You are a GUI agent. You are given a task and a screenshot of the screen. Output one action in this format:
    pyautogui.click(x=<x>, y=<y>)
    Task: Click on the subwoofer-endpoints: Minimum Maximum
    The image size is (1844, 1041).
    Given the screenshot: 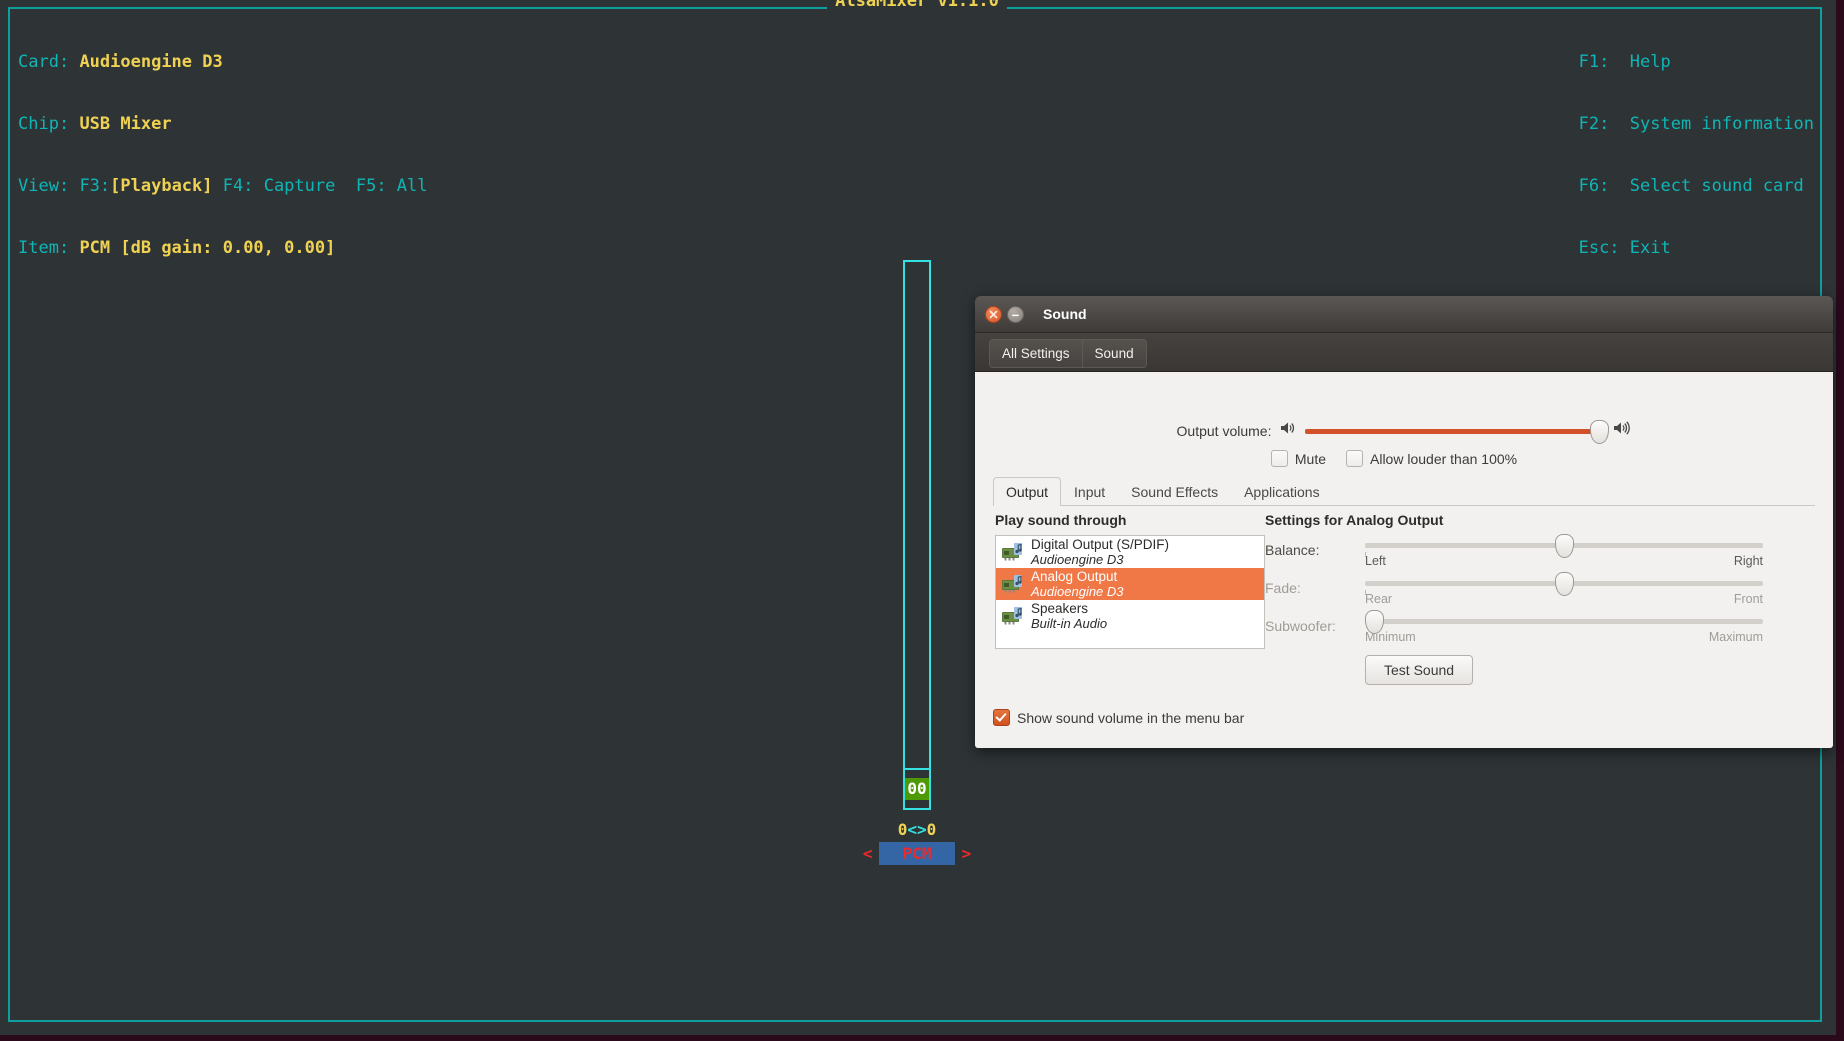 What is the action you would take?
    pyautogui.click(x=1564, y=637)
    